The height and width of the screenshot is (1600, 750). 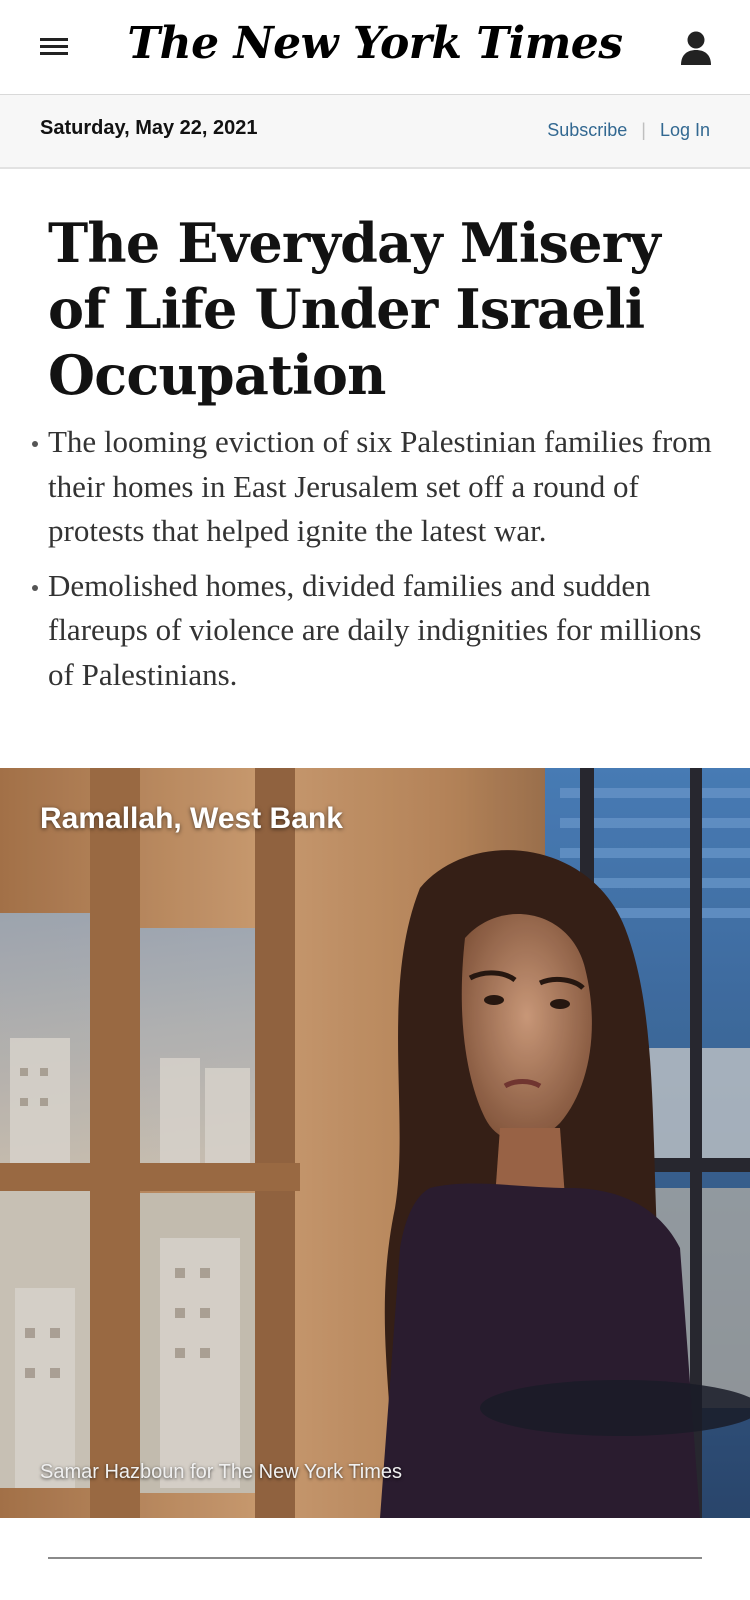 What do you see at coordinates (587, 130) in the screenshot?
I see `subscribe-link: Subscribe` at bounding box center [587, 130].